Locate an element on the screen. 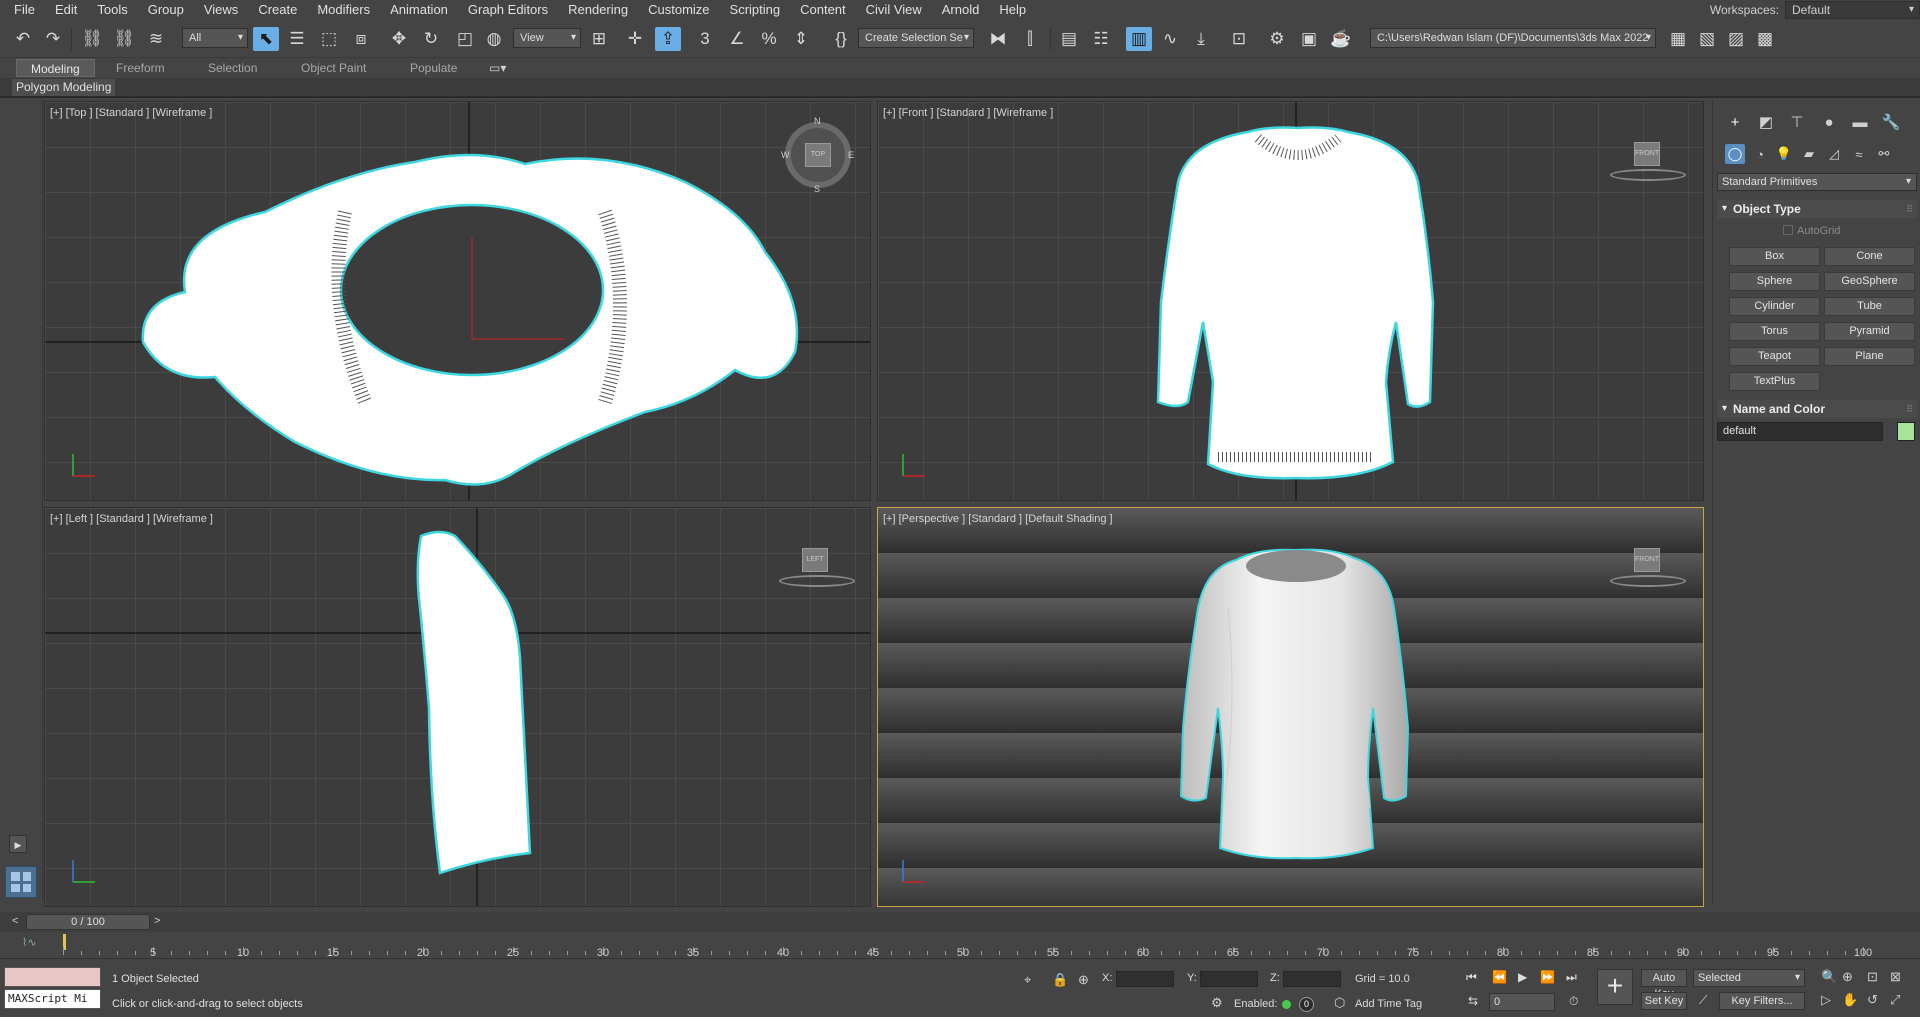 Image resolution: width=1920 pixels, height=1017 pixels. torus-button: Torus is located at coordinates (1774, 331).